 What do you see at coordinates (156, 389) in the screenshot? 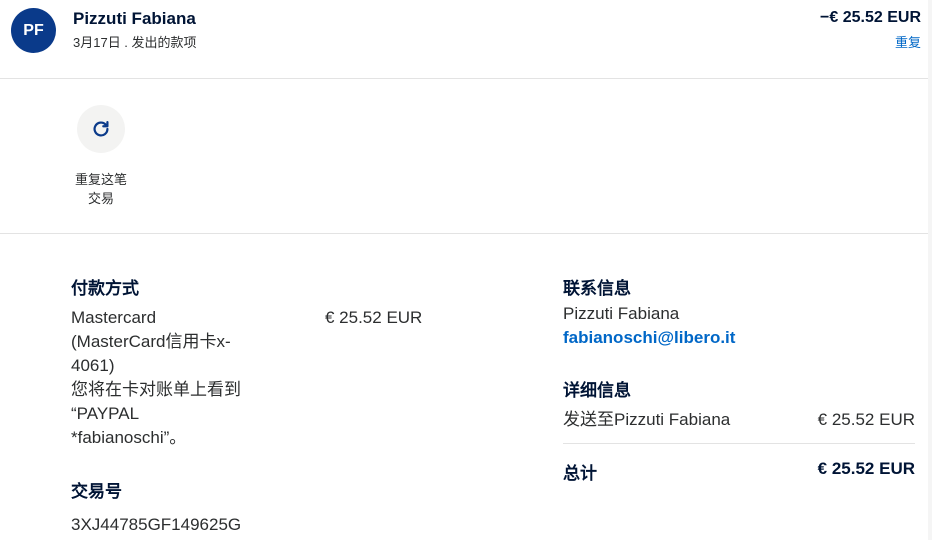
I see `payment-line: 您将在卡对账单上看到` at bounding box center [156, 389].